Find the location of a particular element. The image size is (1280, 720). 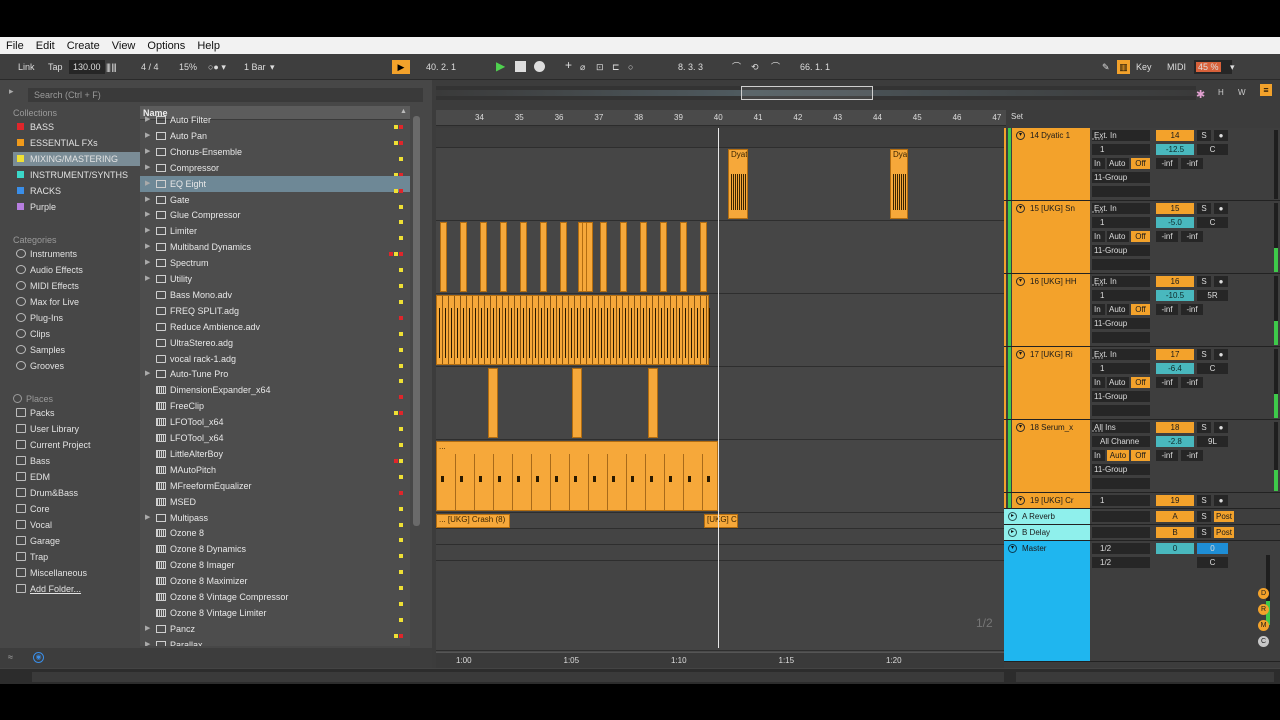

arrangement-overview is located at coordinates (816, 93).